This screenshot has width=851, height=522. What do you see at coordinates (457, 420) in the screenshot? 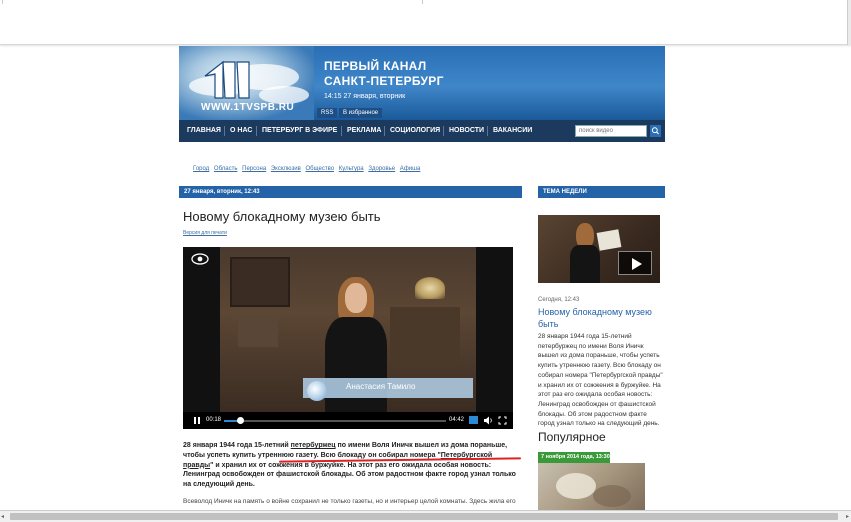
I see `time-total: 04:42` at bounding box center [457, 420].